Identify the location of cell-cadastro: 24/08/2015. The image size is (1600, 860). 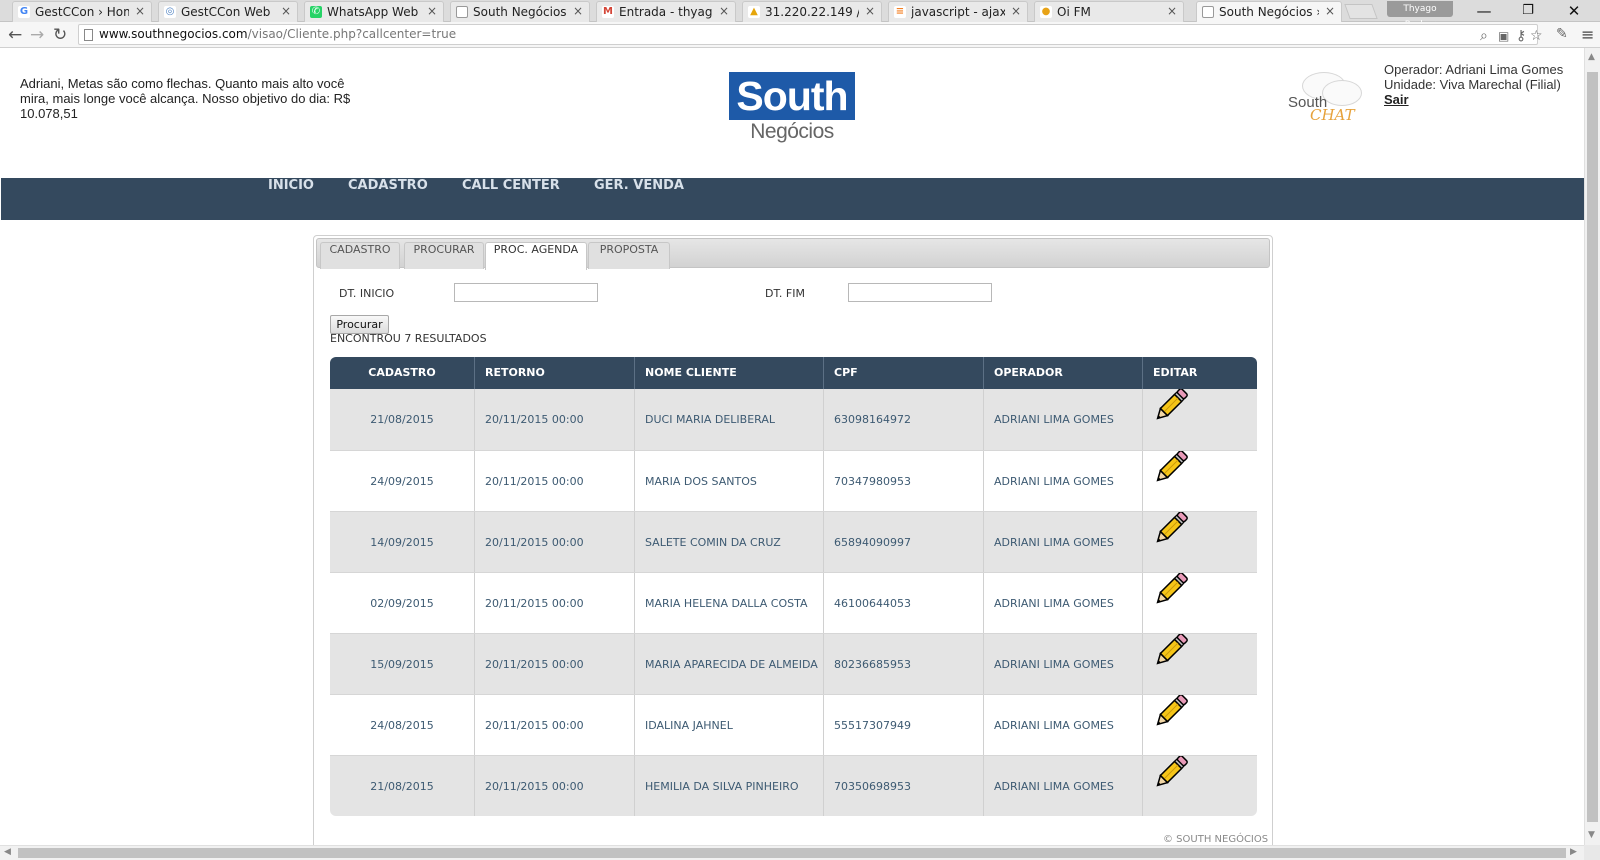
(402, 725).